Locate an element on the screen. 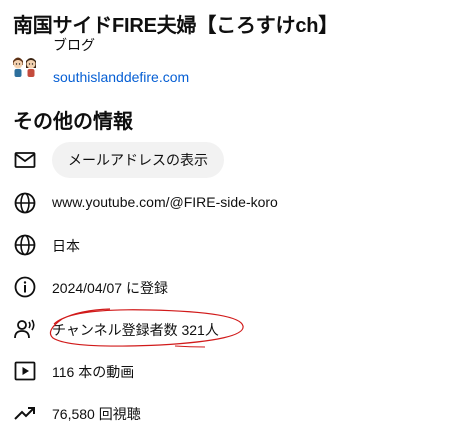 The image size is (463, 429). email-row: メールアドレスの表示 is located at coordinates (233, 160).